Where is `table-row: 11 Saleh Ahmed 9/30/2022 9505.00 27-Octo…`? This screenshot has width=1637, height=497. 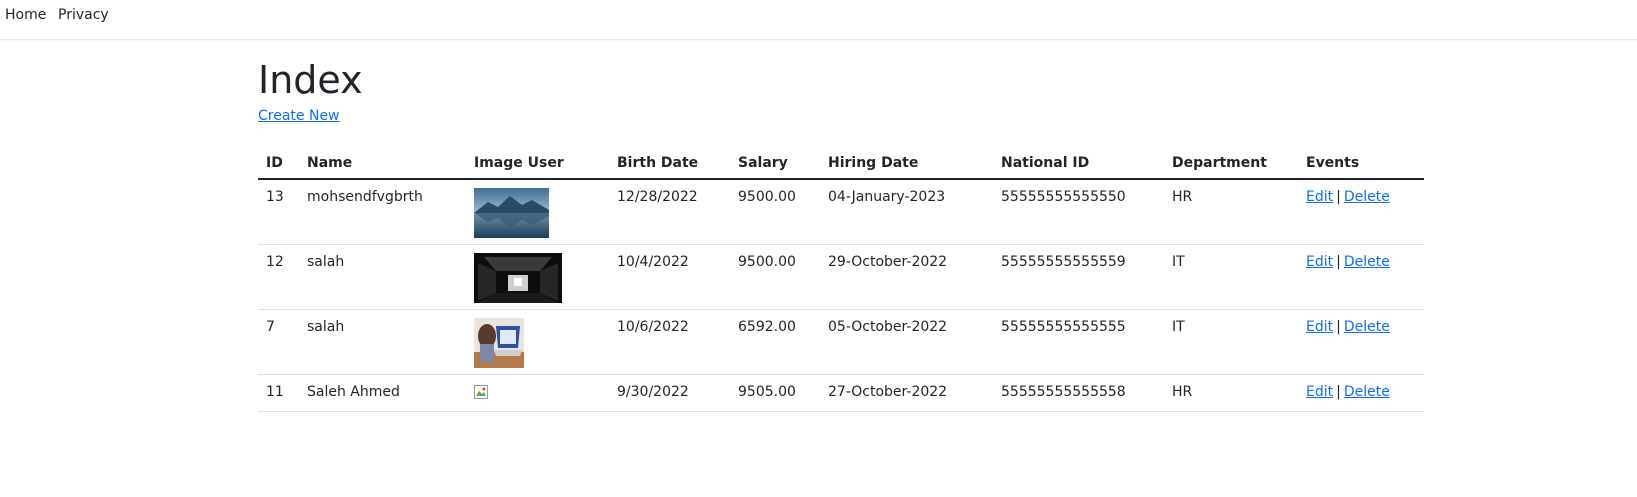
table-row: 11 Saleh Ahmed 9/30/2022 9505.00 27-Octo… is located at coordinates (841, 393).